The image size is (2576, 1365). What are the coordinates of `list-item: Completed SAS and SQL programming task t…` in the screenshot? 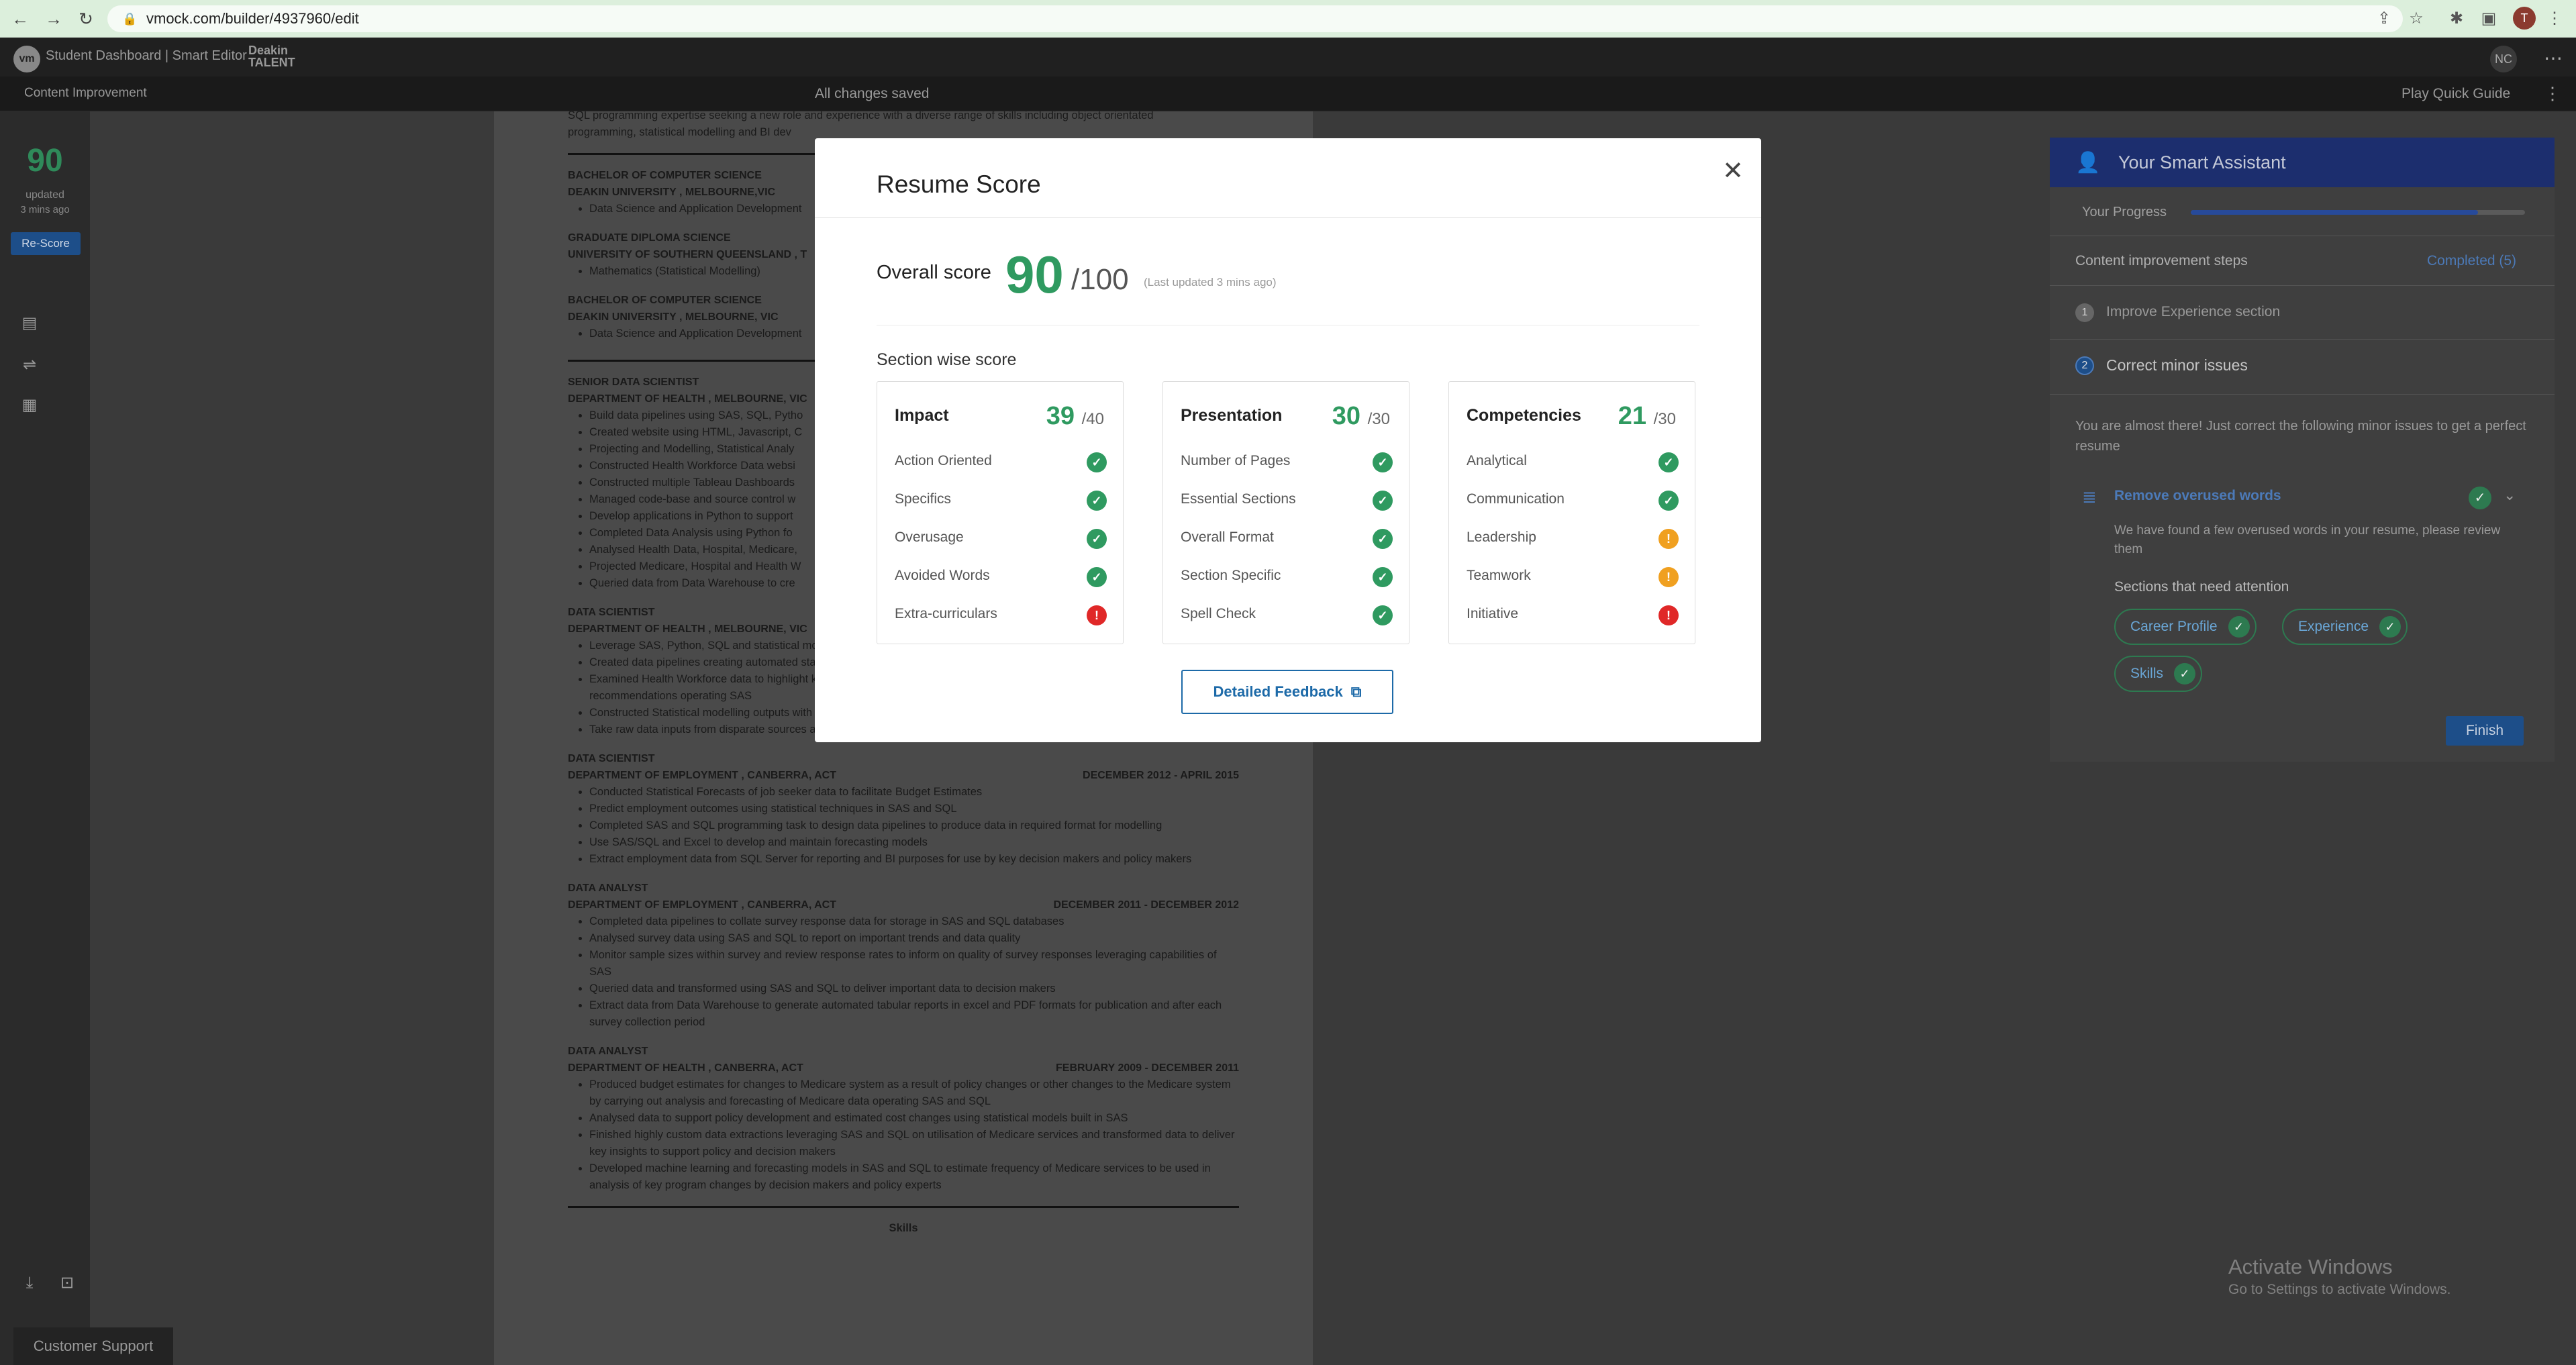 It's located at (914, 825).